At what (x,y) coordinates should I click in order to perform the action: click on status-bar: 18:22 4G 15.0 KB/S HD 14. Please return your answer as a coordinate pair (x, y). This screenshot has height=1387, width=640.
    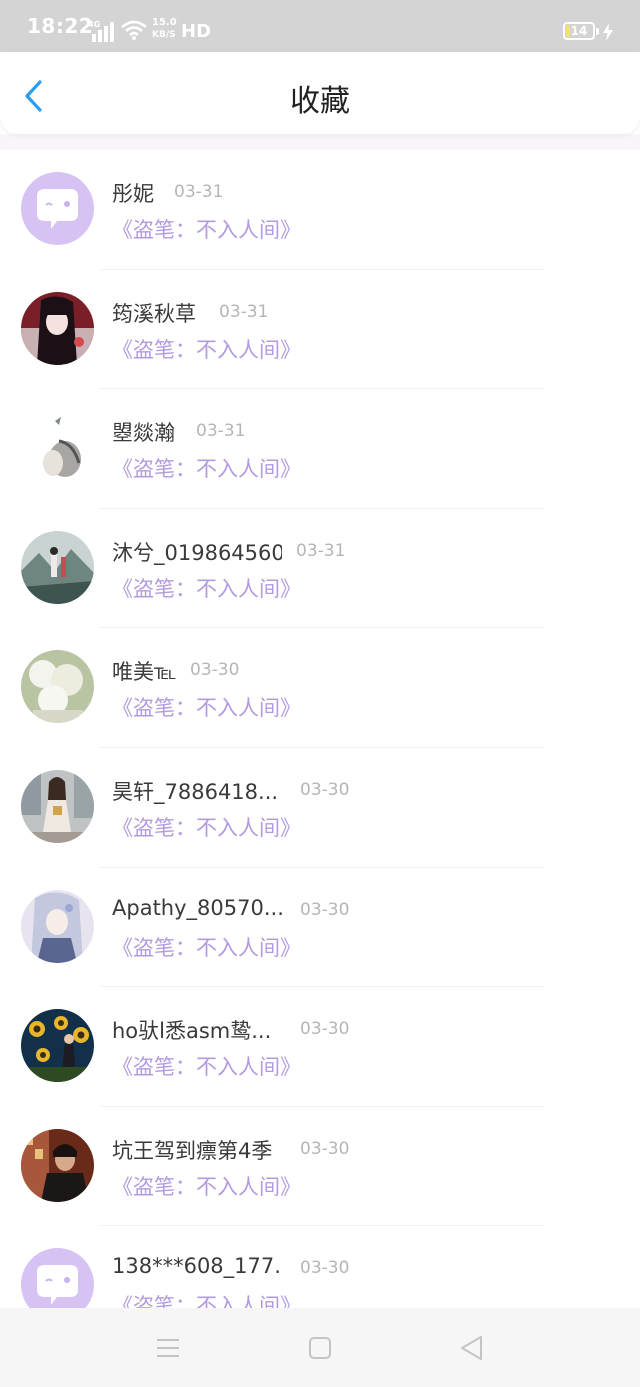
    Looking at the image, I should click on (320, 26).